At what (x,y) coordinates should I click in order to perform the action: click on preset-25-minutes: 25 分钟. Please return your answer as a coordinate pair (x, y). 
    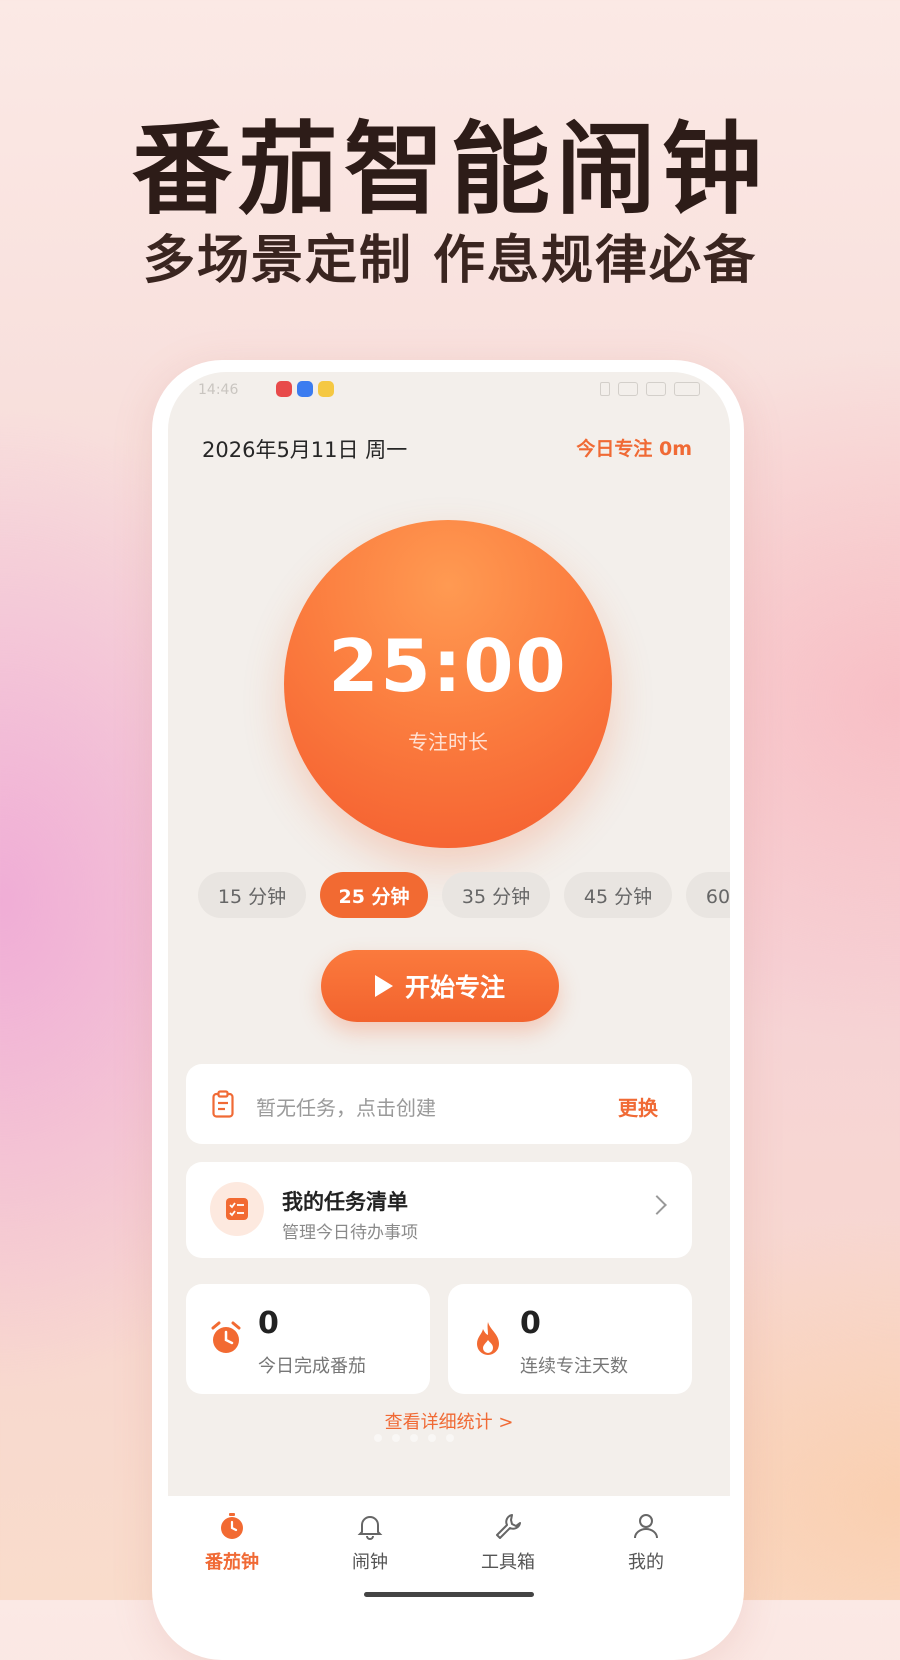
    Looking at the image, I should click on (374, 895).